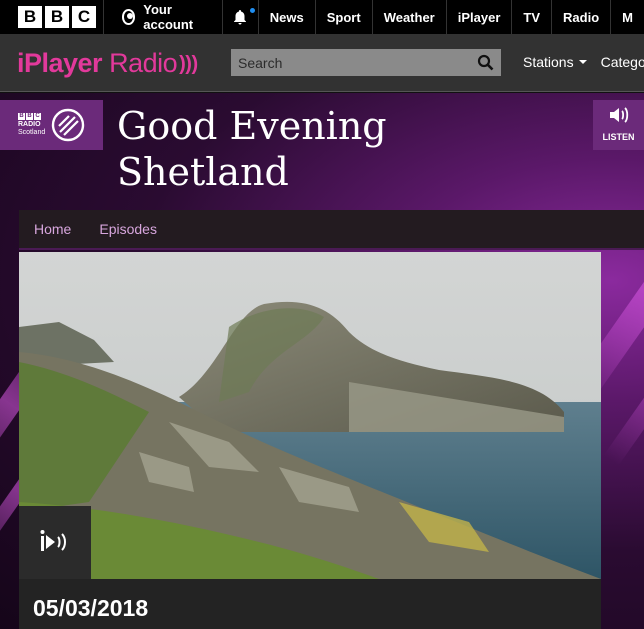  Describe the element at coordinates (68, 125) in the screenshot. I see `radio-scotland-emblem-icon` at that location.